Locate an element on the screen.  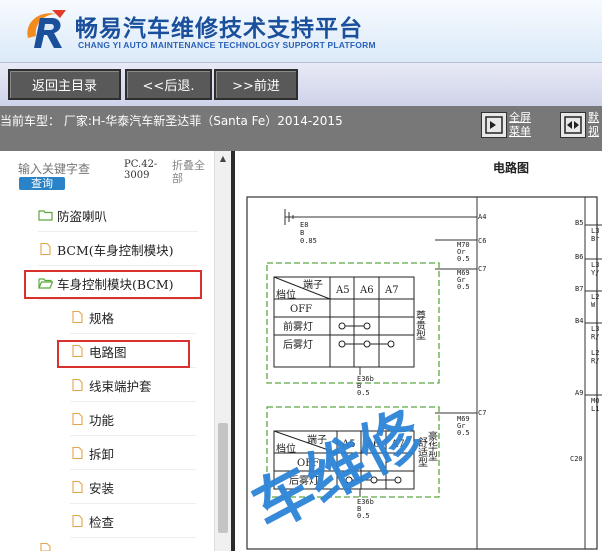
folder-open-icon is located at coordinates (45, 283).